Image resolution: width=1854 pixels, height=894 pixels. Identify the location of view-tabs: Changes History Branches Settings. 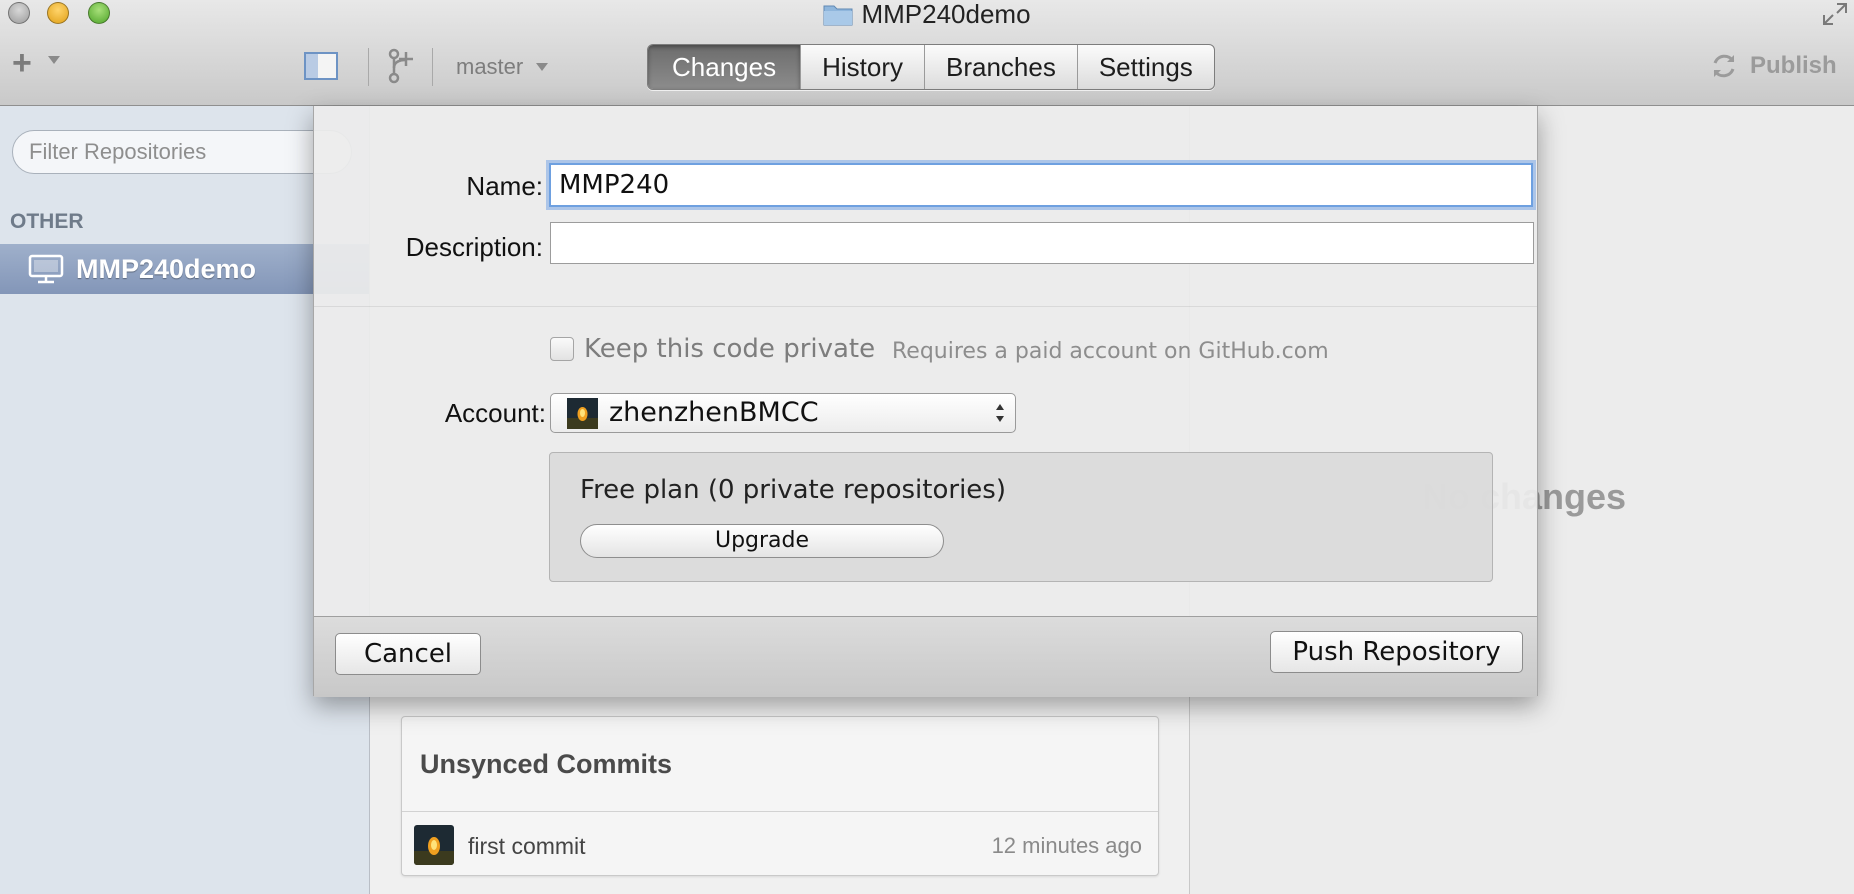
(931, 67).